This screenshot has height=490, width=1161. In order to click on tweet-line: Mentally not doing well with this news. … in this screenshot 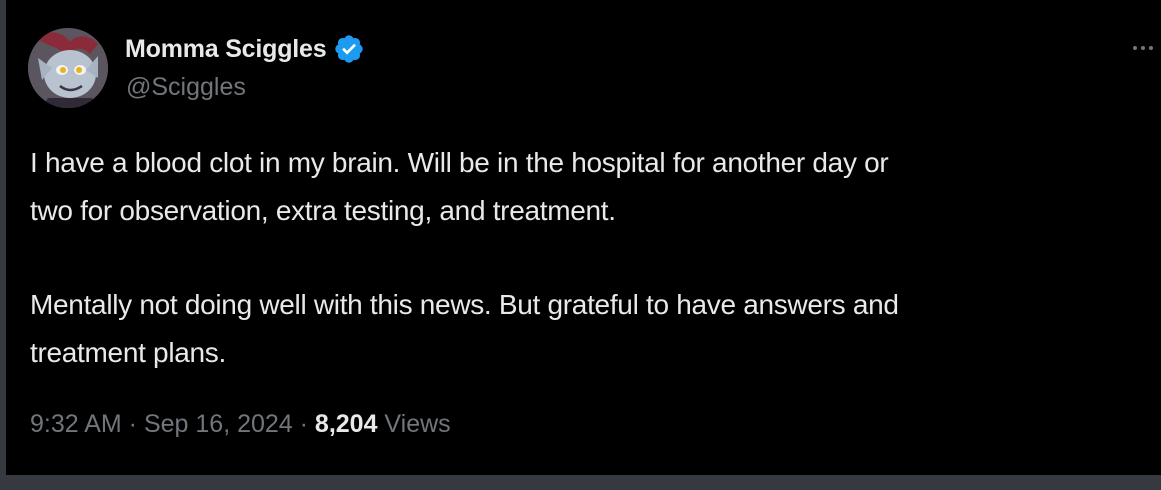, I will do `click(464, 304)`.